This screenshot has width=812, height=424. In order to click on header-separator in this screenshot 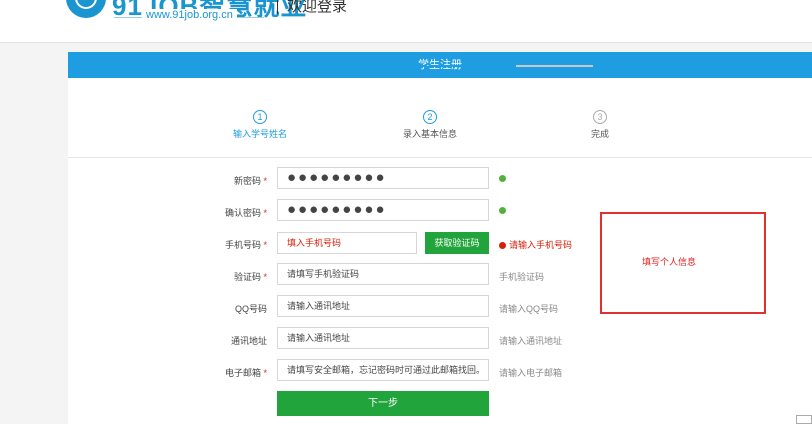, I will do `click(277, 7)`.